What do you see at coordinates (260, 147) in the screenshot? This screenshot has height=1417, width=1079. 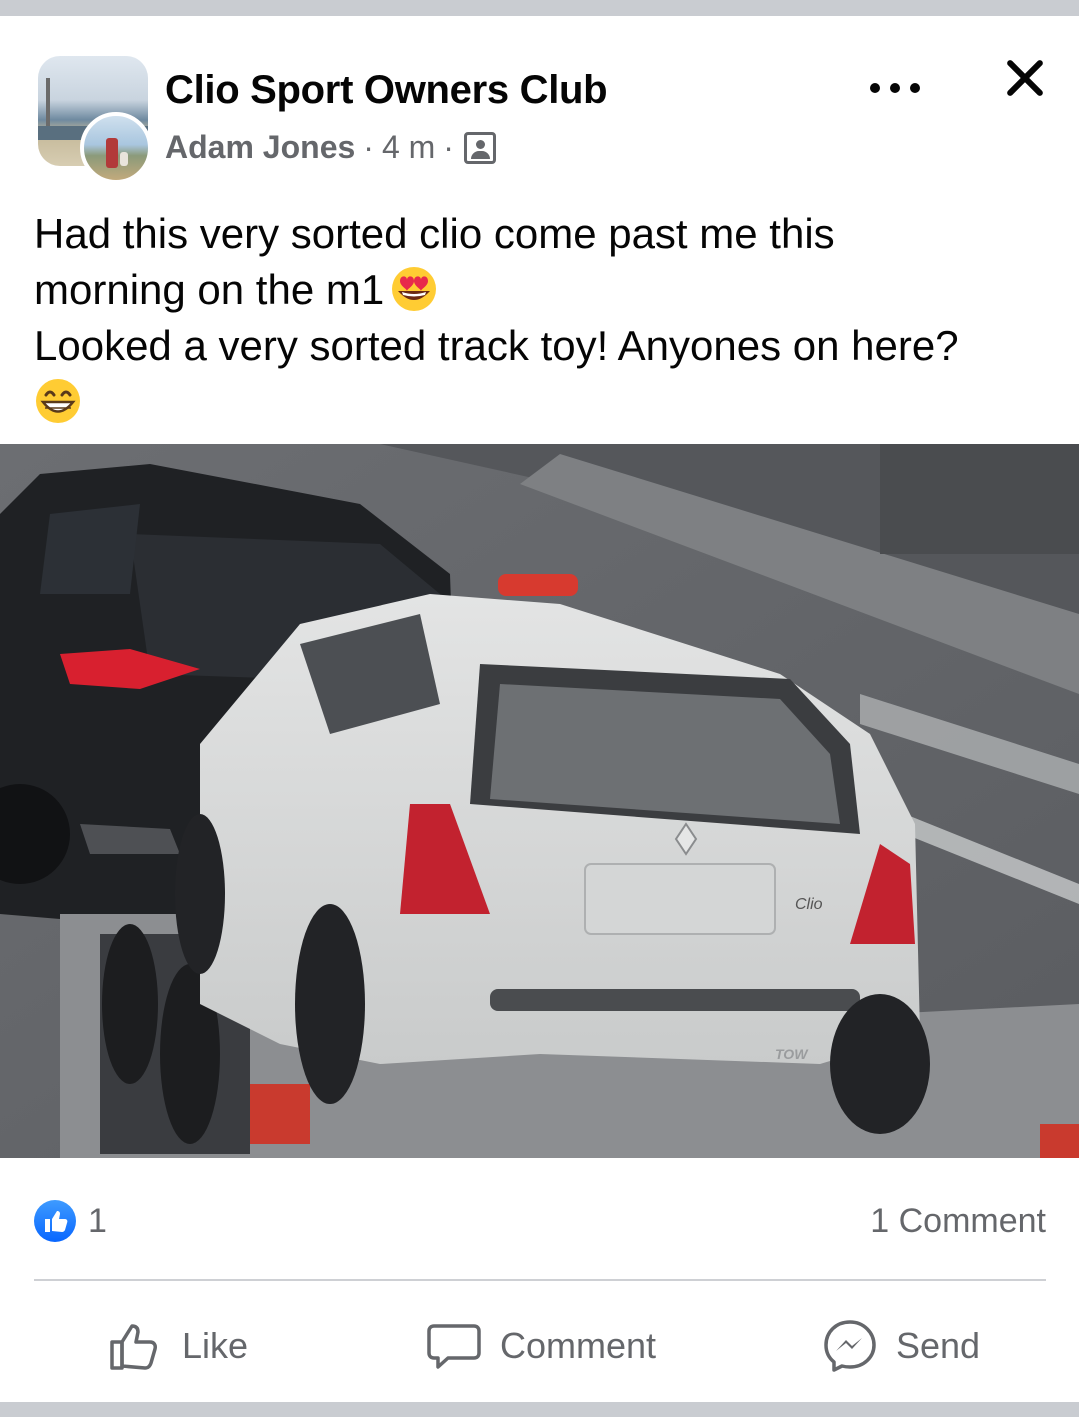 I see `author-name: Adam Jones` at bounding box center [260, 147].